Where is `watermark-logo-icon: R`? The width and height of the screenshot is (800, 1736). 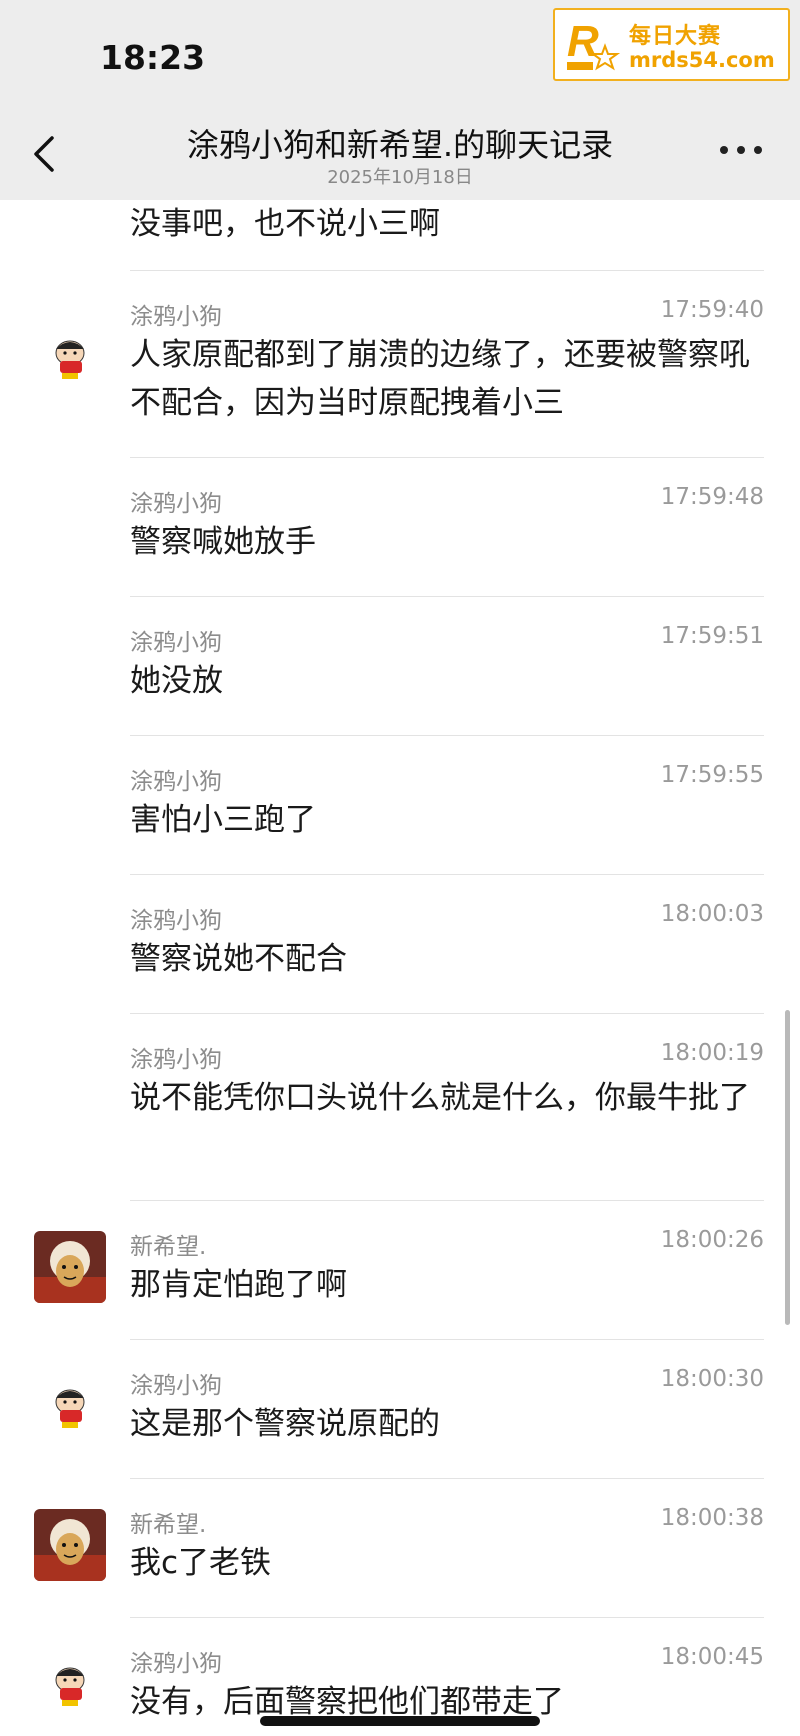
watermark-logo-icon: R is located at coordinates (594, 44).